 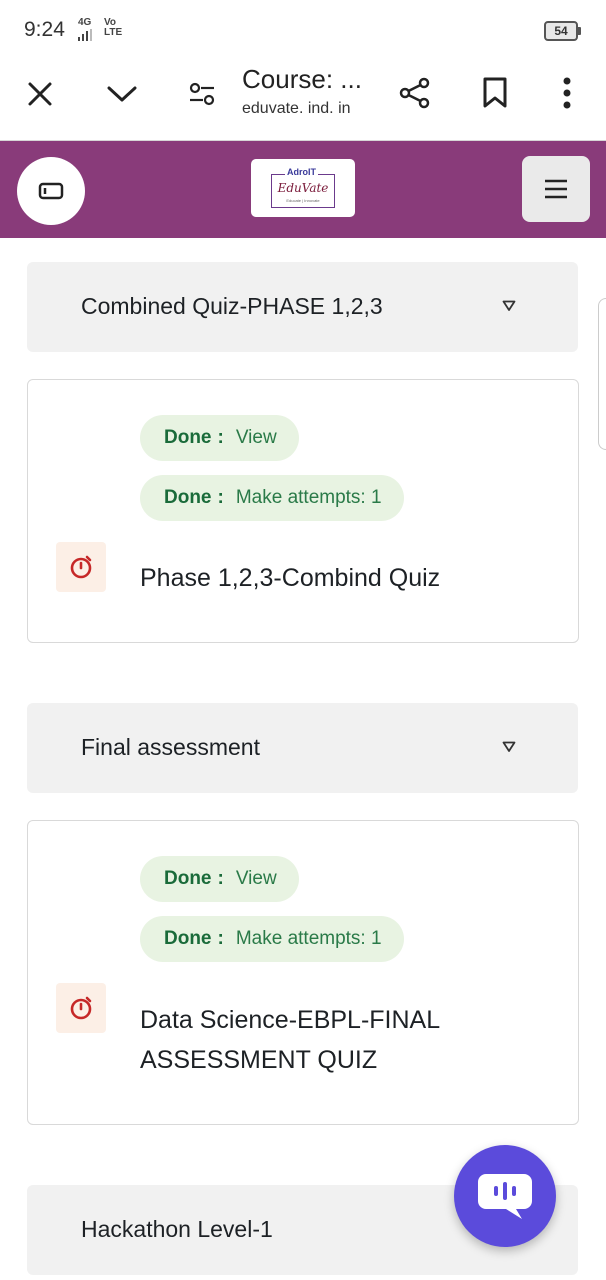 I want to click on section-title: Hackathon Level-1, so click(x=177, y=1229).